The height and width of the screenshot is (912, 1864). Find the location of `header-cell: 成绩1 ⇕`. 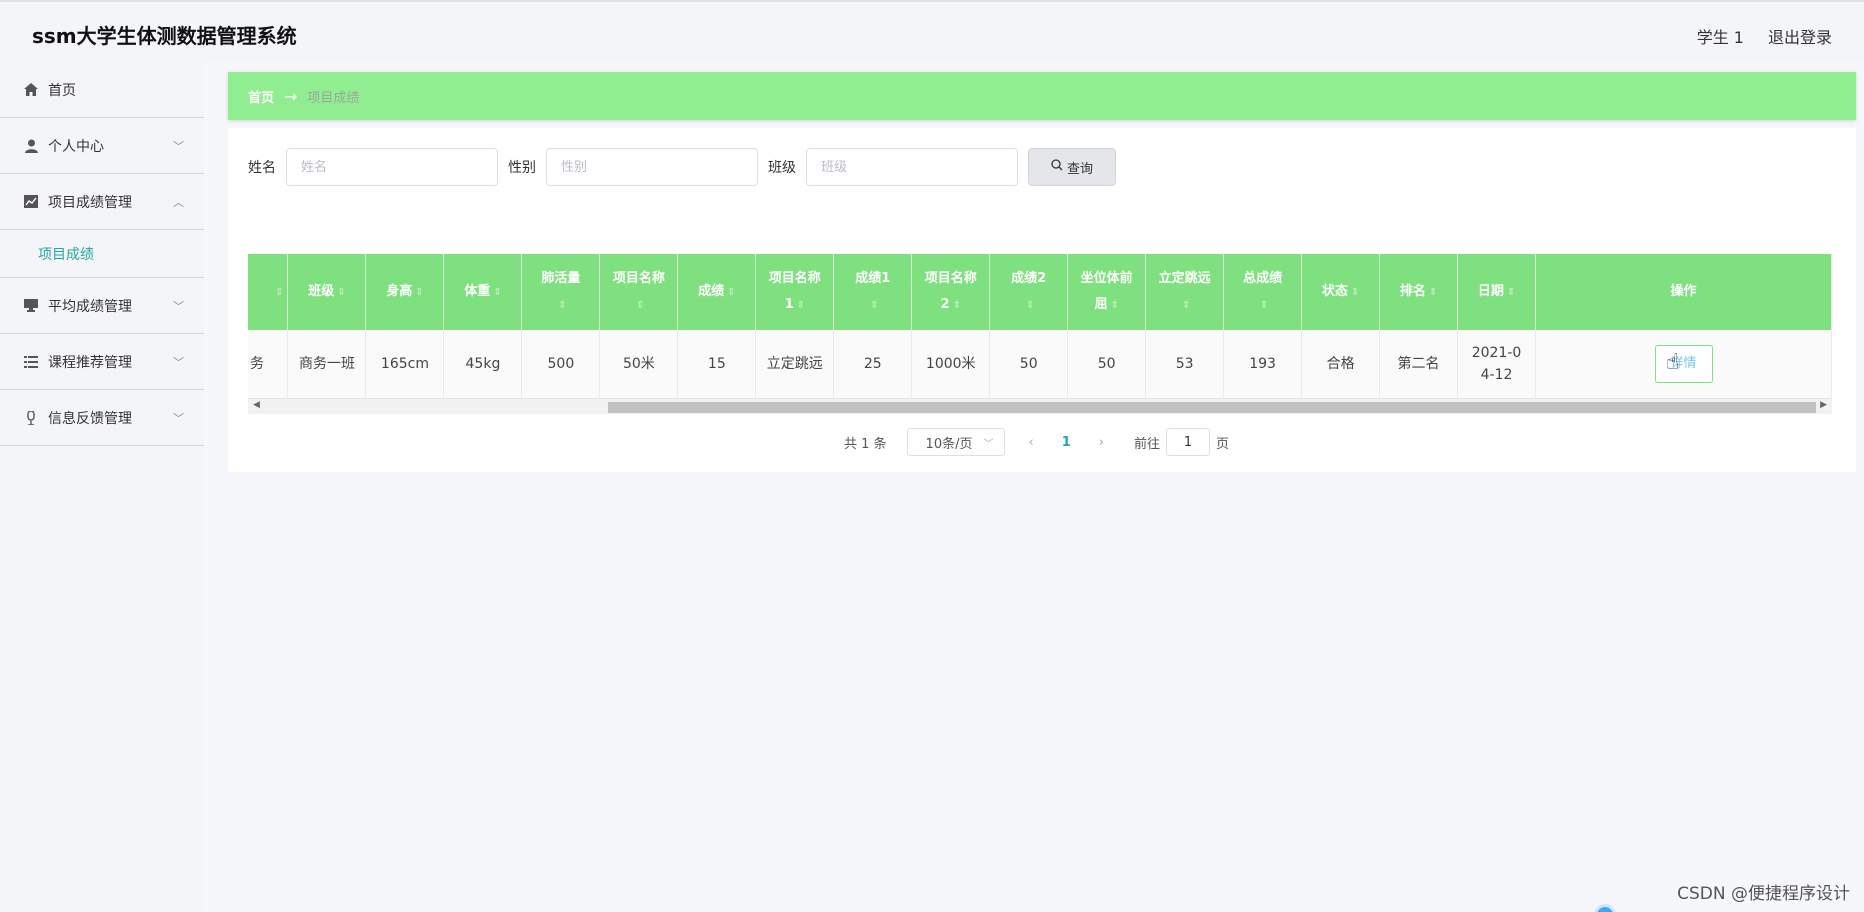

header-cell: 成绩1 ⇕ is located at coordinates (873, 292).